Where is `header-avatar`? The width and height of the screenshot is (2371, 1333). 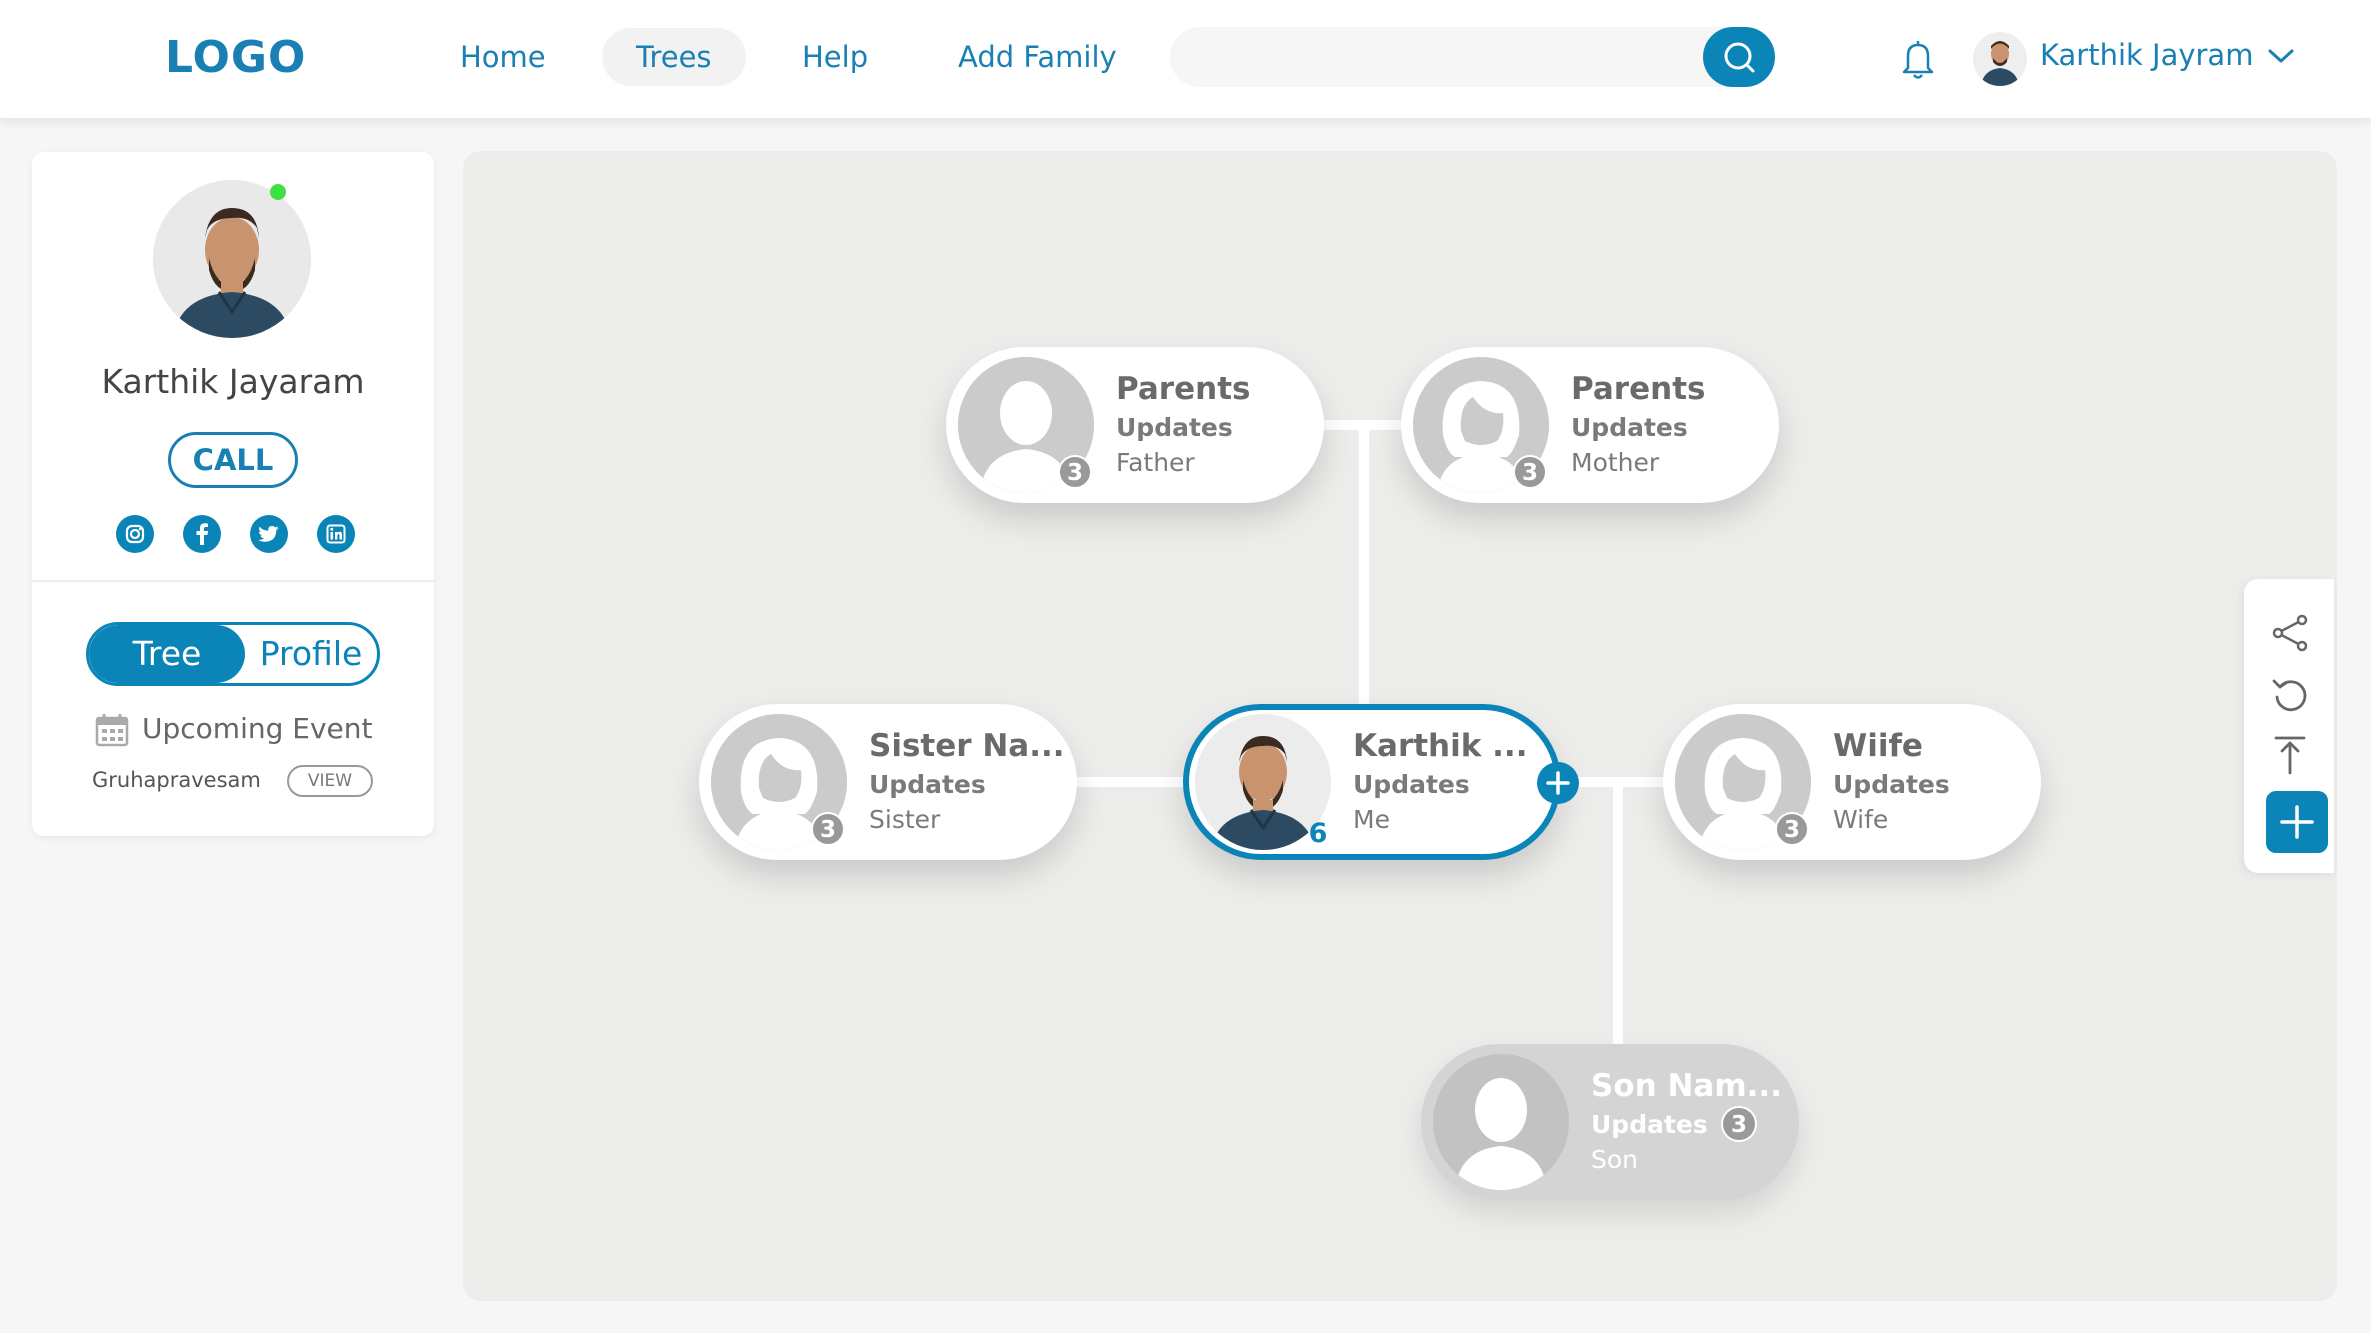
header-avatar is located at coordinates (2000, 59).